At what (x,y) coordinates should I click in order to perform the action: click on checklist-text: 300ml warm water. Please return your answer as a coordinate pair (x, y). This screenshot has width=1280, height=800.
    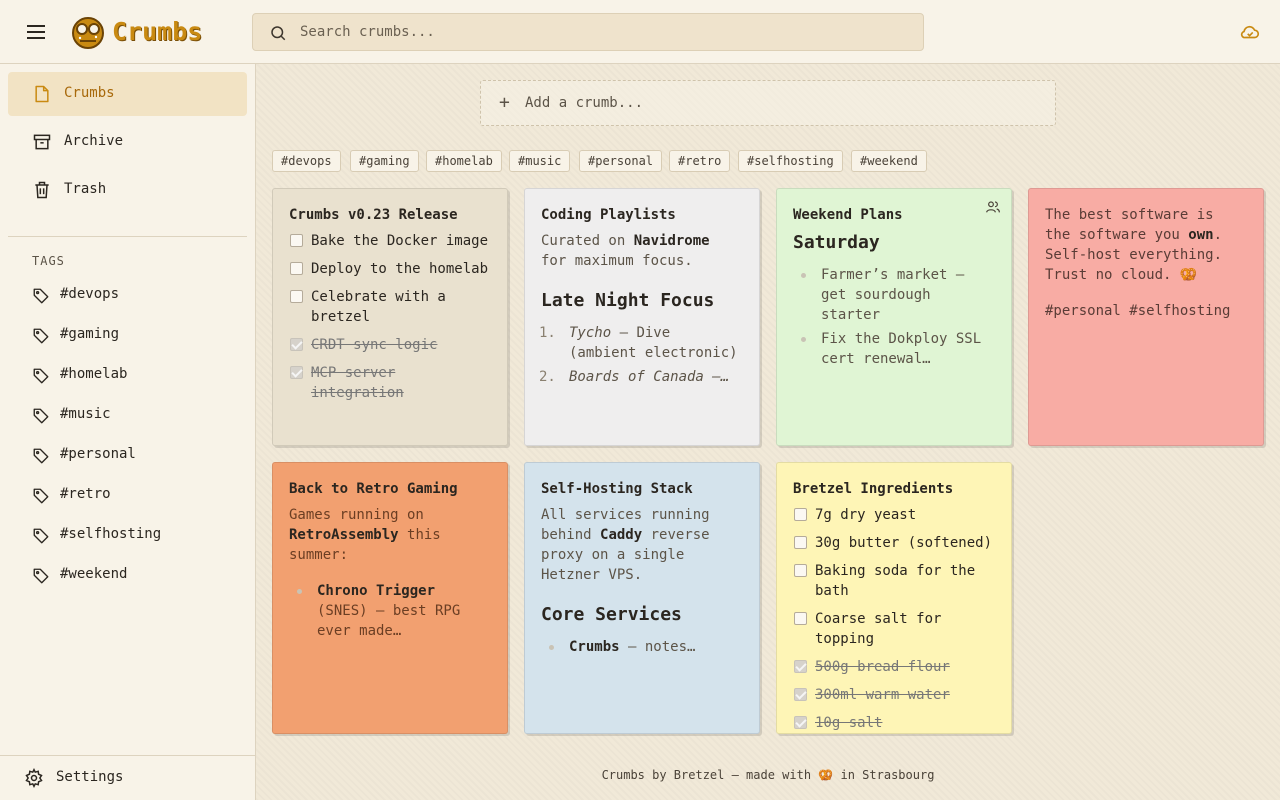
    Looking at the image, I should click on (882, 695).